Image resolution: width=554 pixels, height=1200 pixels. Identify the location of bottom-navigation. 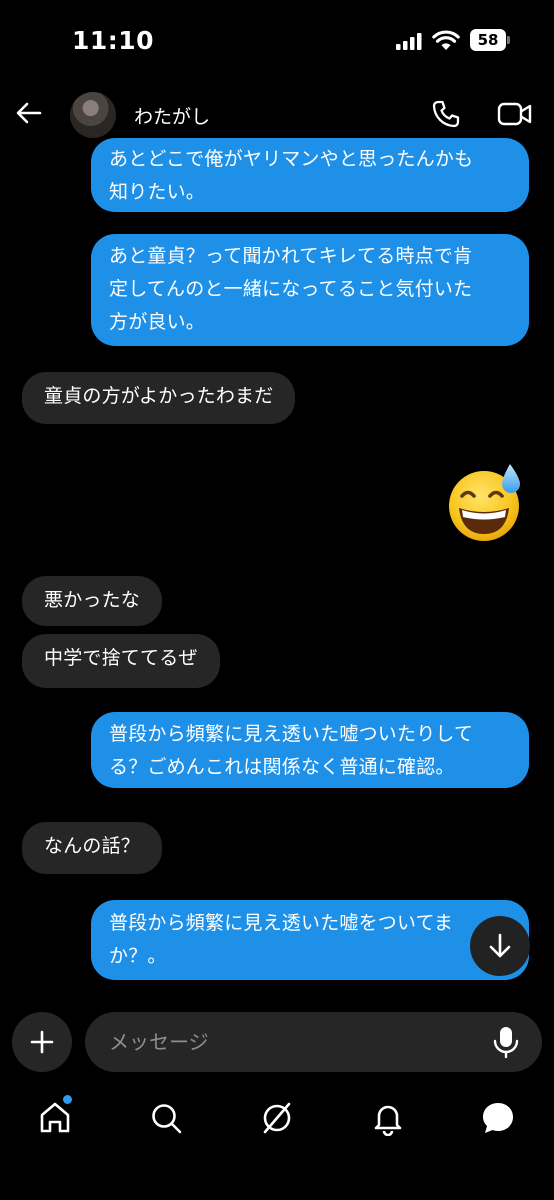
(277, 1120).